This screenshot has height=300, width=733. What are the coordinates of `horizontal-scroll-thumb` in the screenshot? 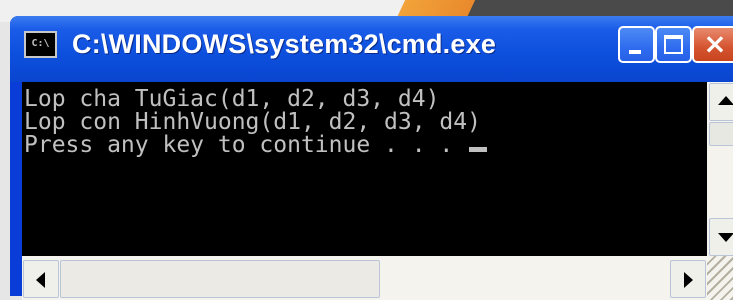 It's located at (220, 279).